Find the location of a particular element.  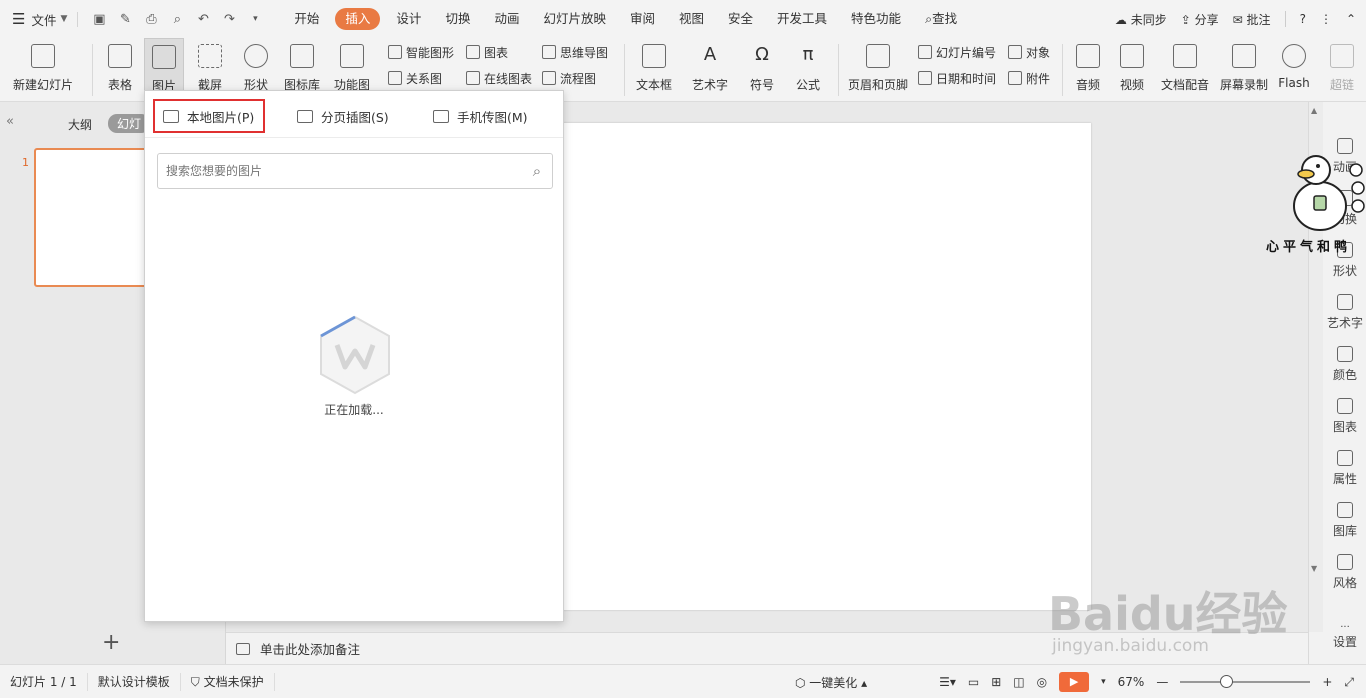

redo-icon: ↷ is located at coordinates (229, 19).